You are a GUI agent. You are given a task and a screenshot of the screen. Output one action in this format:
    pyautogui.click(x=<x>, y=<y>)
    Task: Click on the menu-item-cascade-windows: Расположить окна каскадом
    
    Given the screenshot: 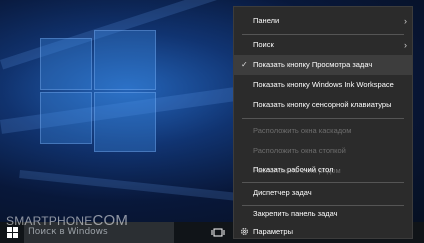 What is the action you would take?
    pyautogui.click(x=302, y=130)
    